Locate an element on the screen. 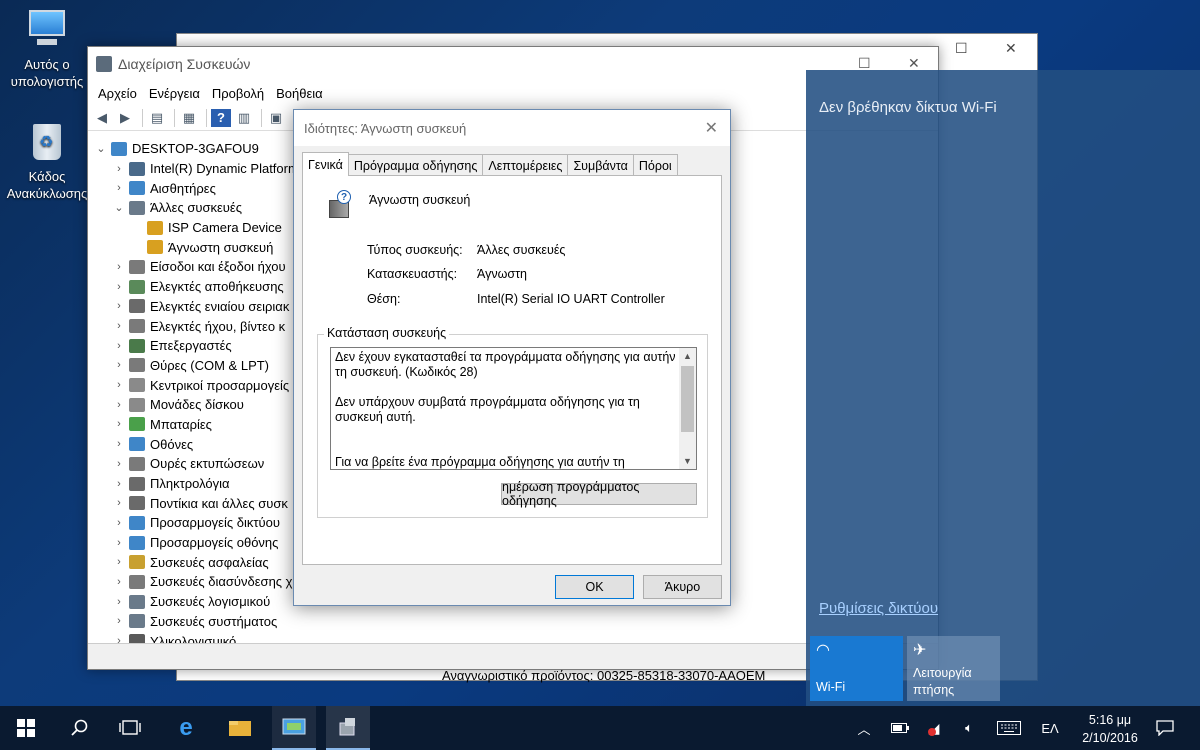  wifi-icon: ◠ is located at coordinates (823, 650).